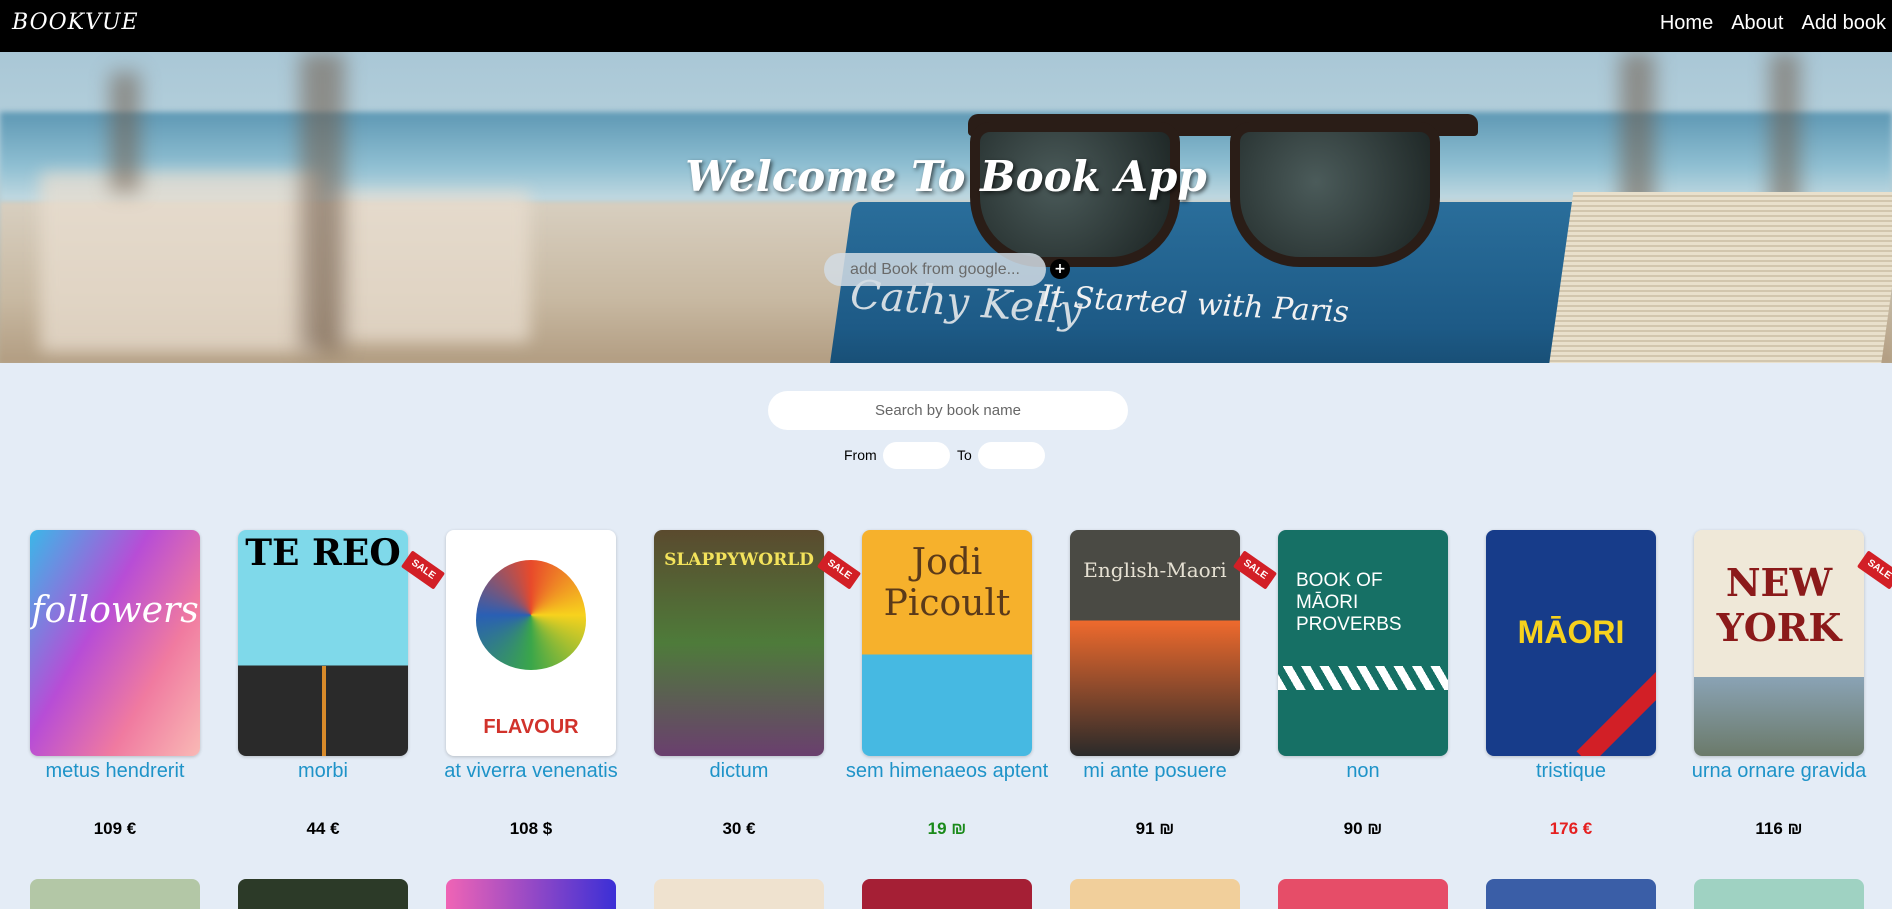 This screenshot has height=909, width=1892. I want to click on price-to-input, so click(1011, 455).